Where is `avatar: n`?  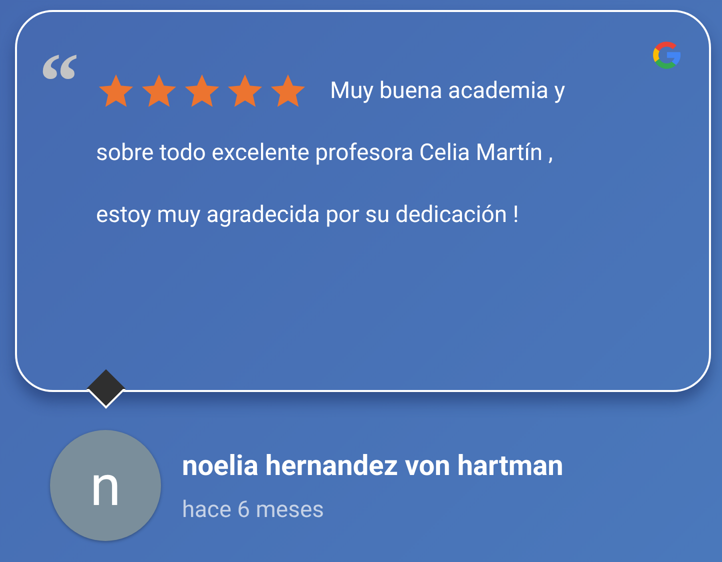 avatar: n is located at coordinates (105, 485).